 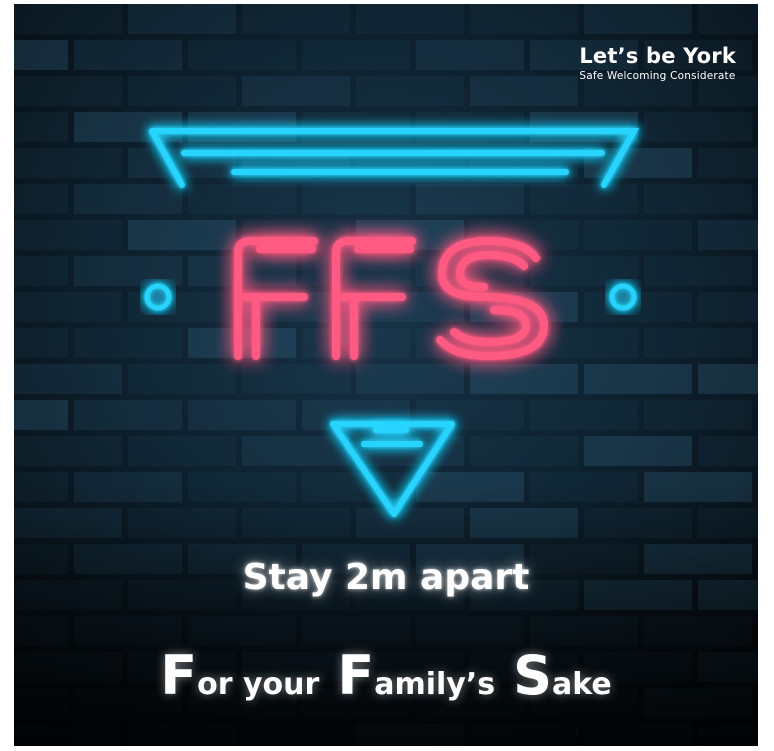 I want to click on neon-bottom-triangle, so click(x=392, y=469).